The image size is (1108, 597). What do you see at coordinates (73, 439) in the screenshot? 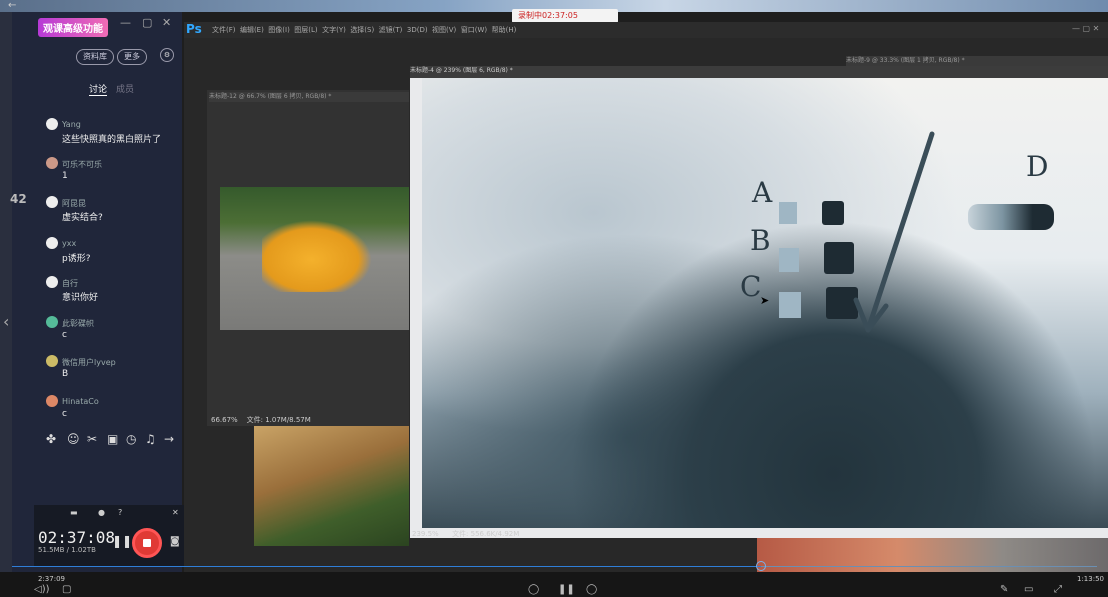
I see `emoji-icon: ☺` at bounding box center [73, 439].